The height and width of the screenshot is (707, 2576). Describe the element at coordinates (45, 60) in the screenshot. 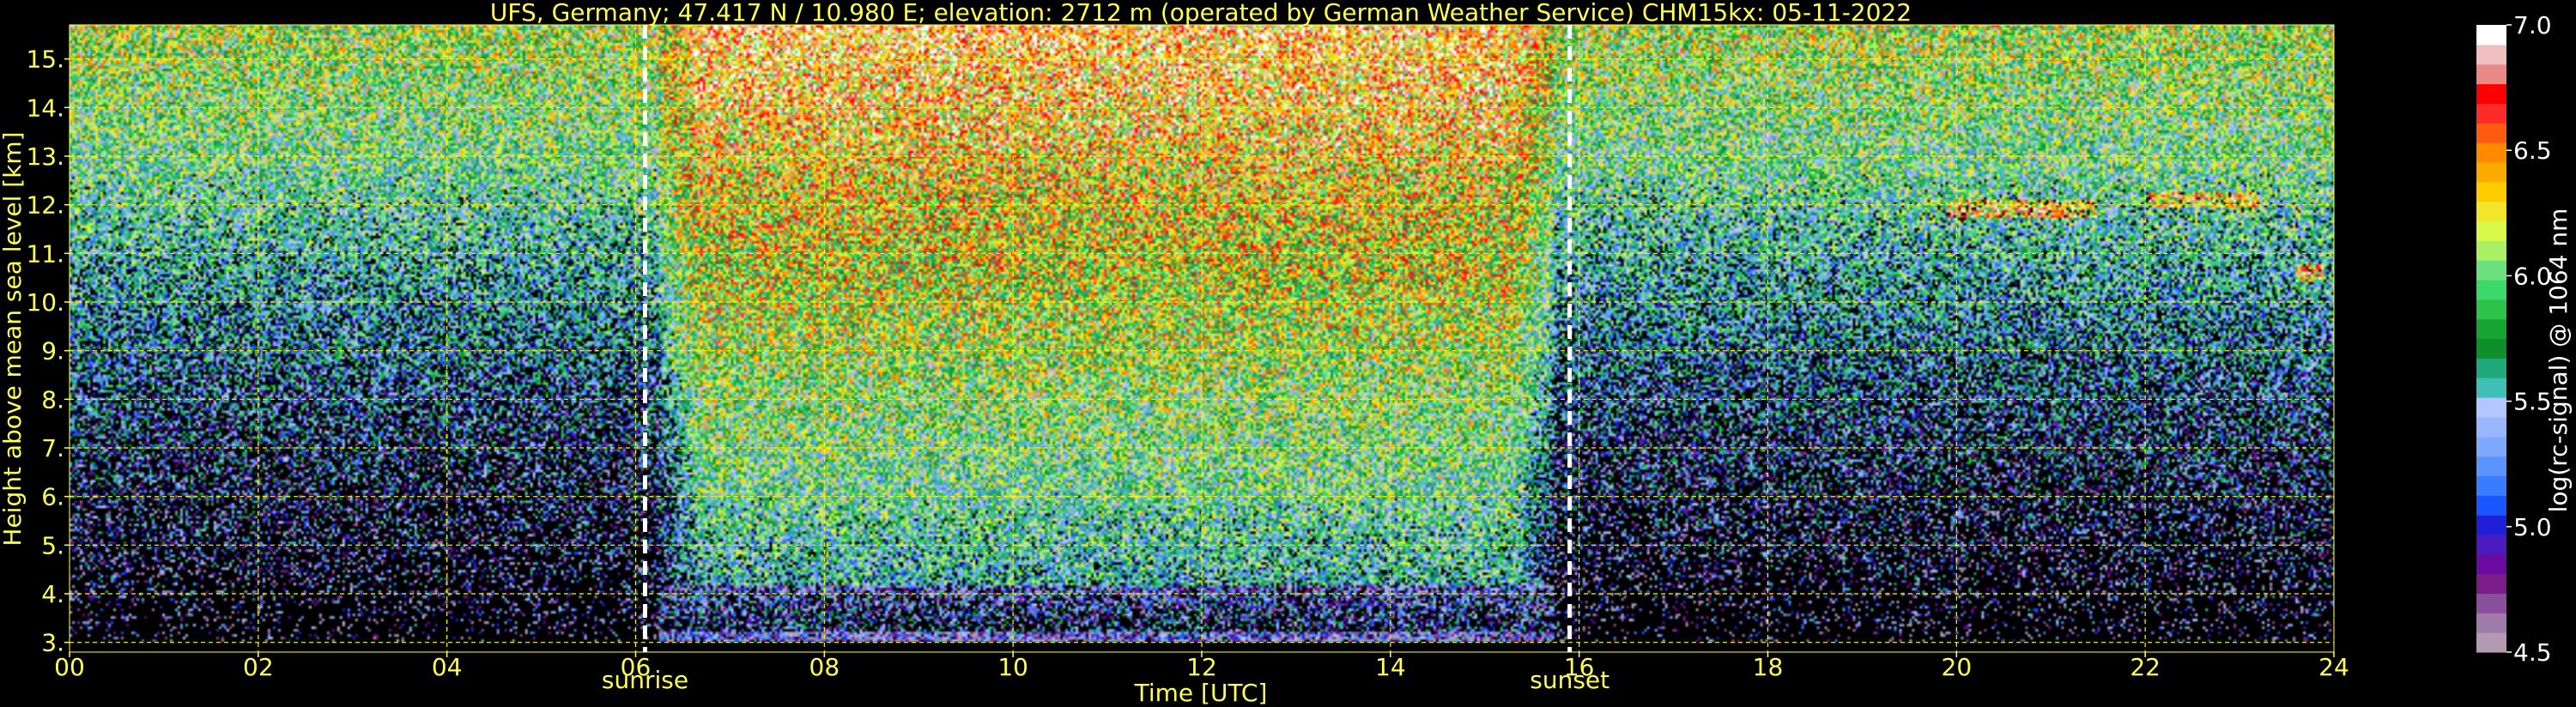

I see `y-tick-label: 15.` at that location.